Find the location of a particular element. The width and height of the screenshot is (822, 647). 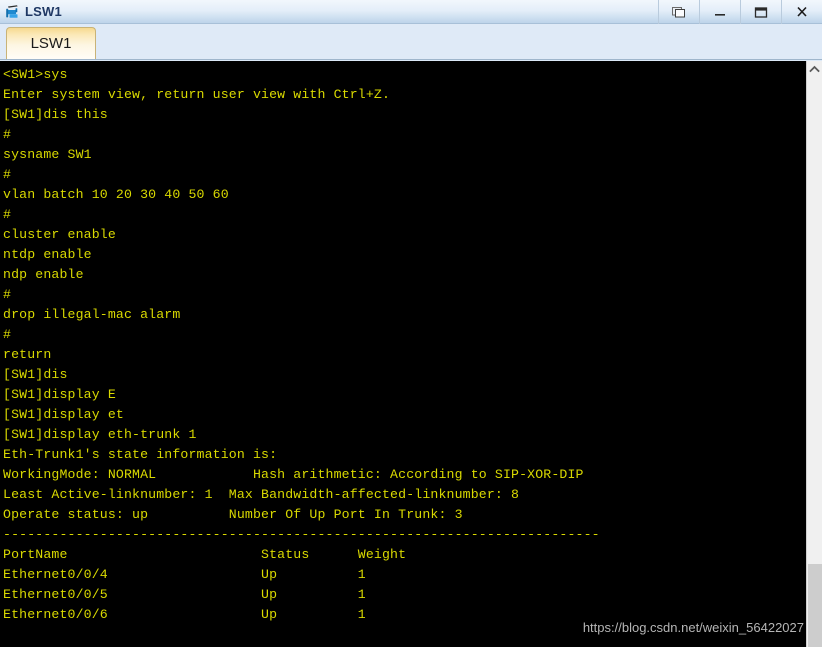

terminal-line: Eth-Trunk1's state information is: is located at coordinates (140, 454).